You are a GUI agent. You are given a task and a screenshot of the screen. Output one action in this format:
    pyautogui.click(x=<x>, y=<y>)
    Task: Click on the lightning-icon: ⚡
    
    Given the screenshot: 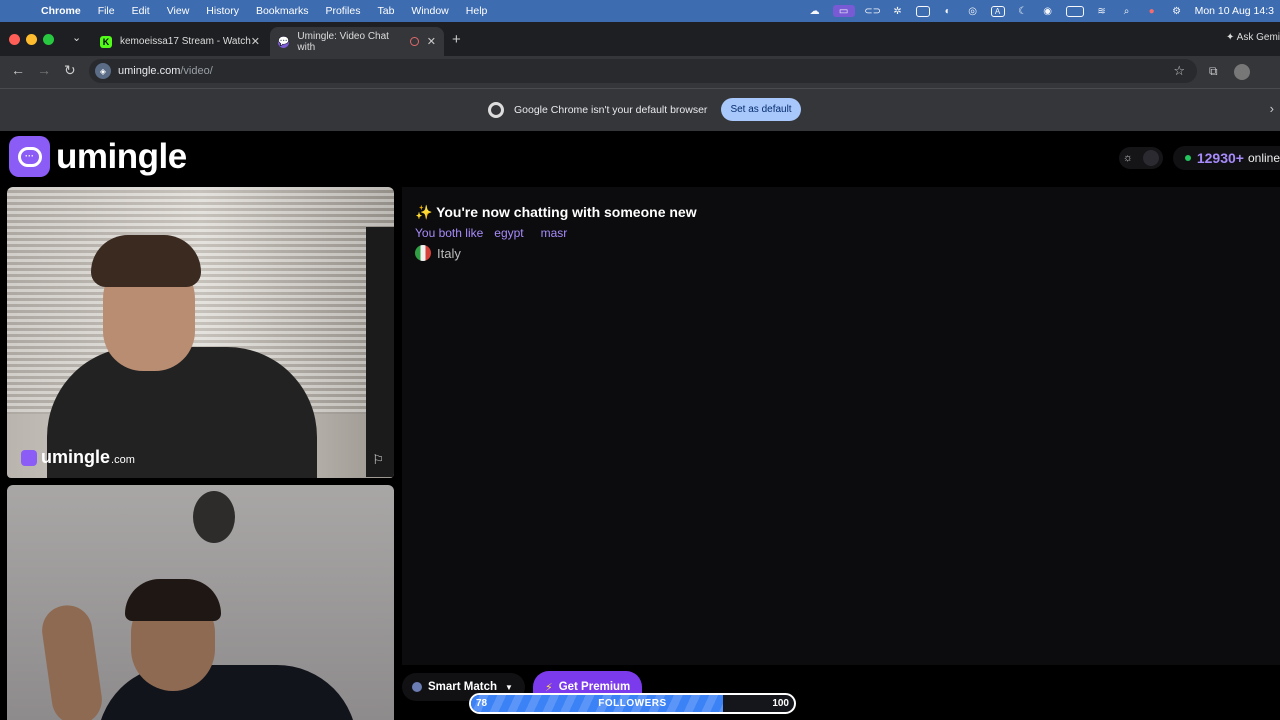 What is the action you would take?
    pyautogui.click(x=548, y=687)
    